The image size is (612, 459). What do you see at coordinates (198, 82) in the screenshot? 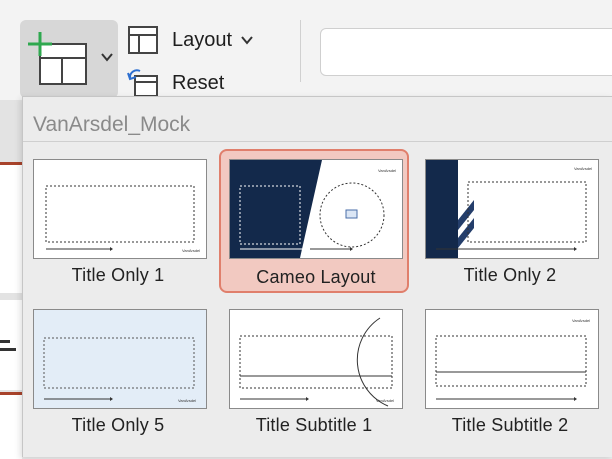
I see `reset-label: Reset` at bounding box center [198, 82].